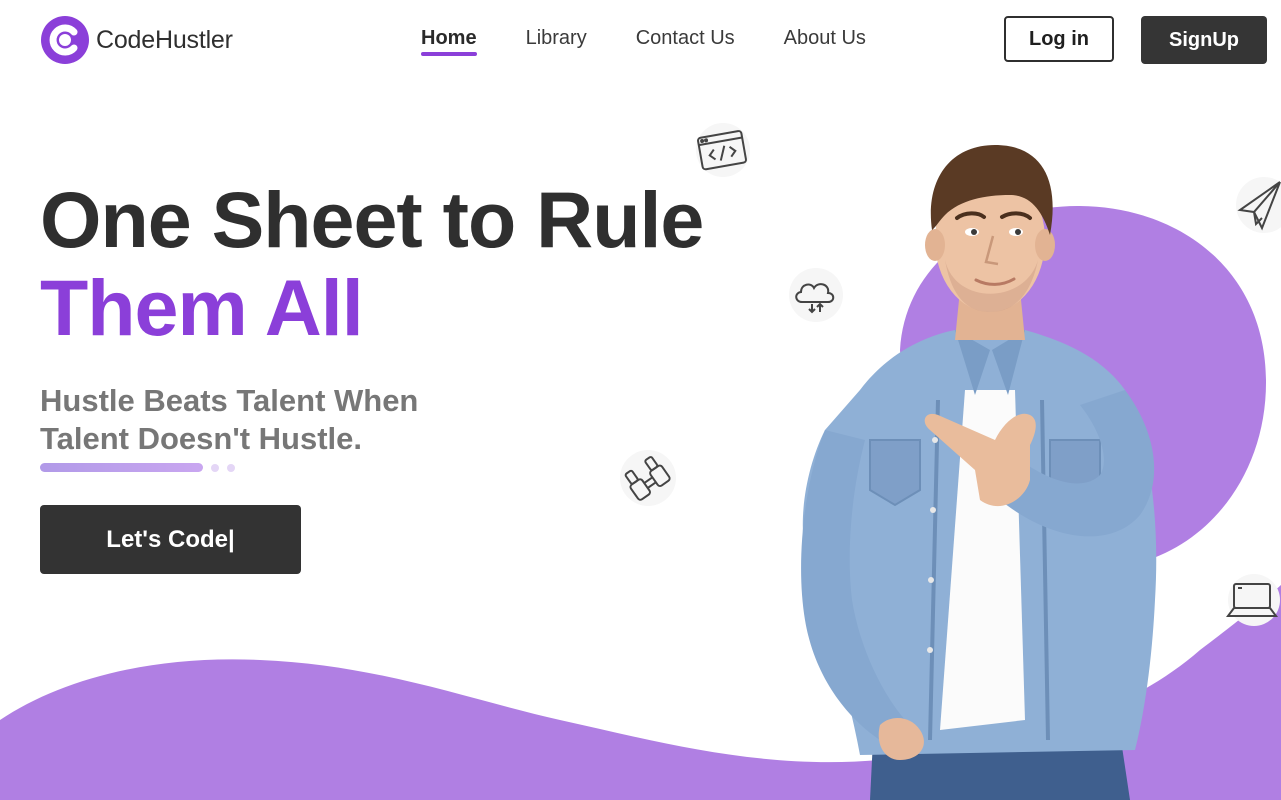 This screenshot has width=1281, height=800. I want to click on slide-indicator-active, so click(121, 467).